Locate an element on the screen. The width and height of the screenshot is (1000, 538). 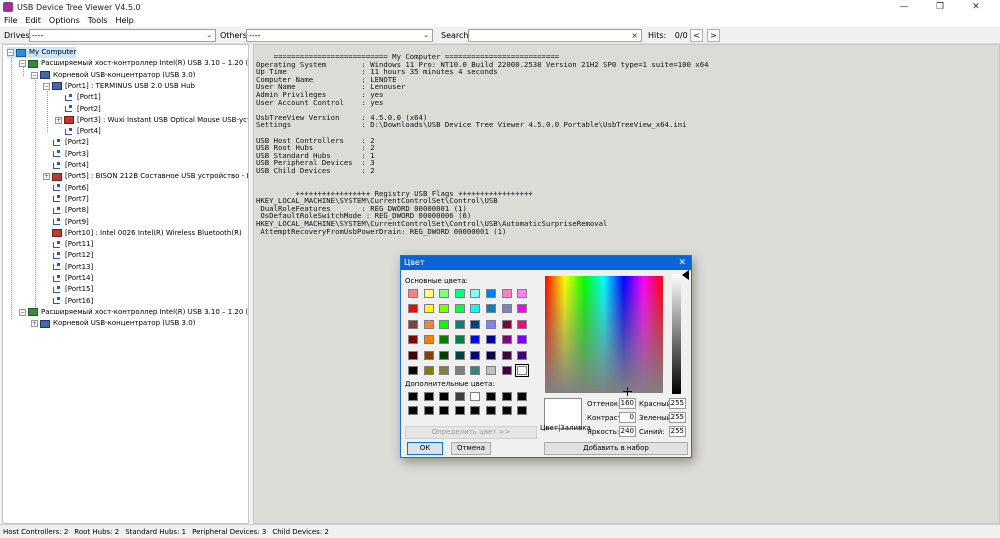
tree-item: [Port1] is located at coordinates (78, 97).